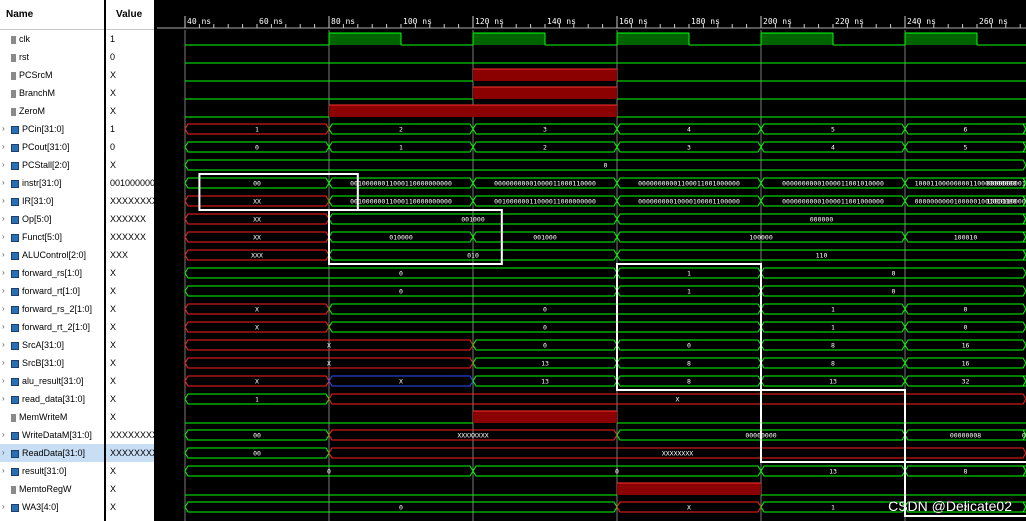  I want to click on signal-name-row: › read_data[31:0], so click(52, 399).